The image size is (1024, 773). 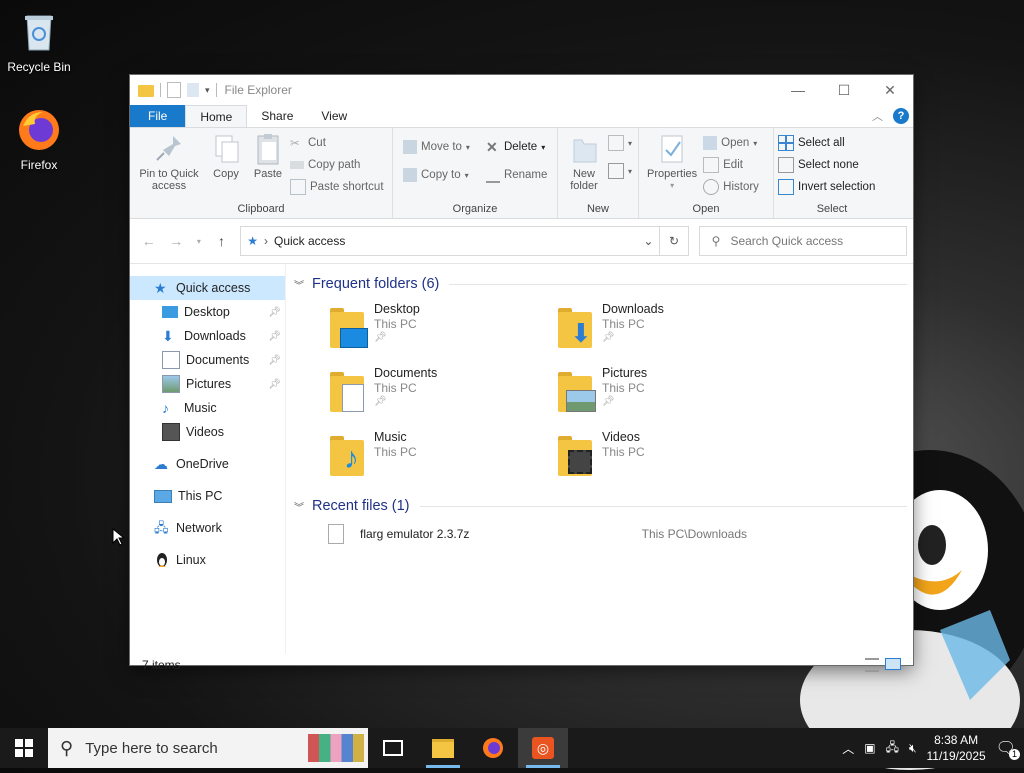 I want to click on history-icon, so click(x=711, y=187).